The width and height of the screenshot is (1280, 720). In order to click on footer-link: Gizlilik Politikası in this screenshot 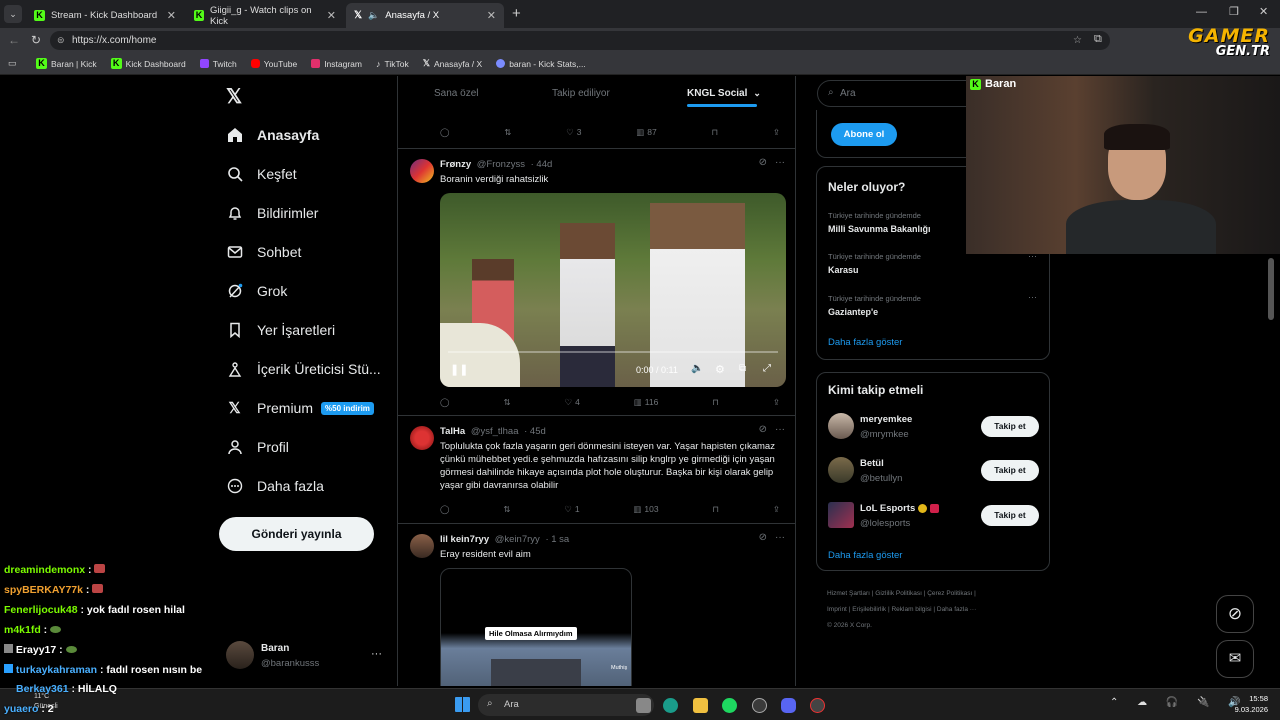, I will do `click(898, 593)`.